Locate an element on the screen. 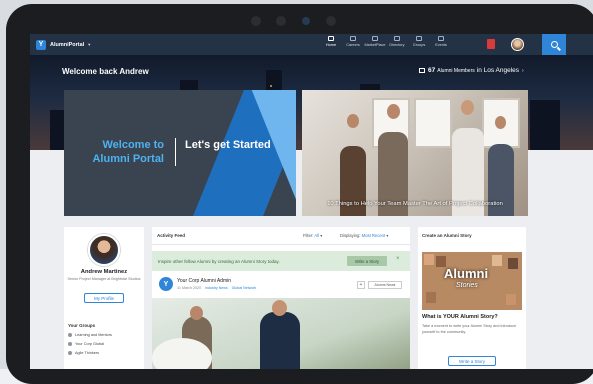 This screenshot has width=593, height=384. group-item: Learning and Mentors is located at coordinates (90, 335).